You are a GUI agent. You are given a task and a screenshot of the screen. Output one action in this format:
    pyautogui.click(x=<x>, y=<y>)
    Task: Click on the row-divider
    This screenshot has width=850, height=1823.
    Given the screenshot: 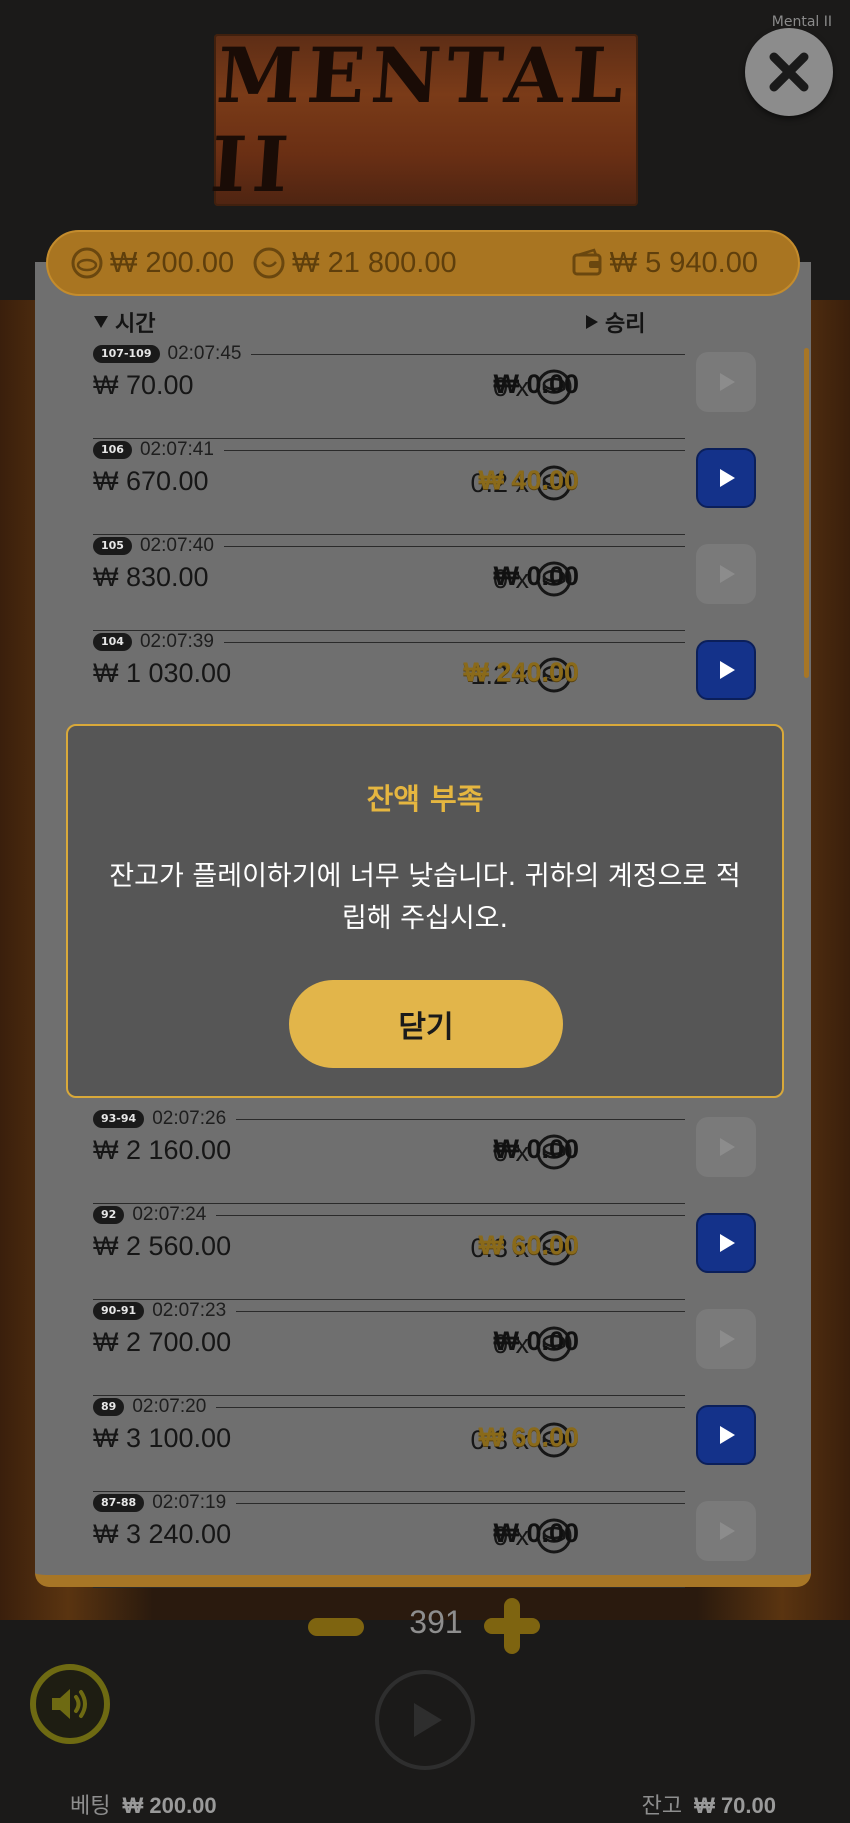 What is the action you would take?
    pyautogui.click(x=389, y=1587)
    